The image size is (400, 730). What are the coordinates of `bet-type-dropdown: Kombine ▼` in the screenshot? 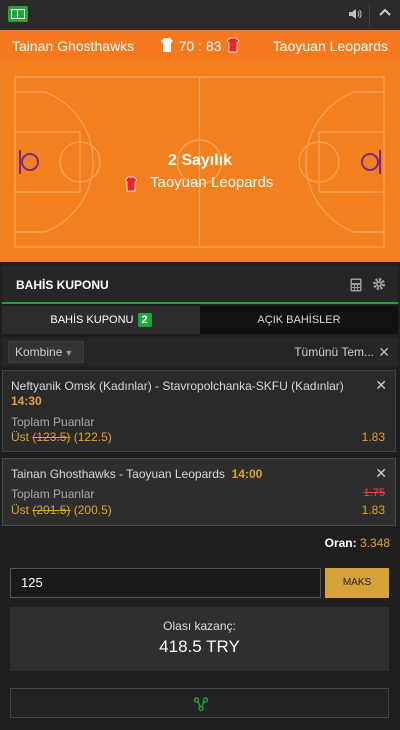 It's located at (46, 352).